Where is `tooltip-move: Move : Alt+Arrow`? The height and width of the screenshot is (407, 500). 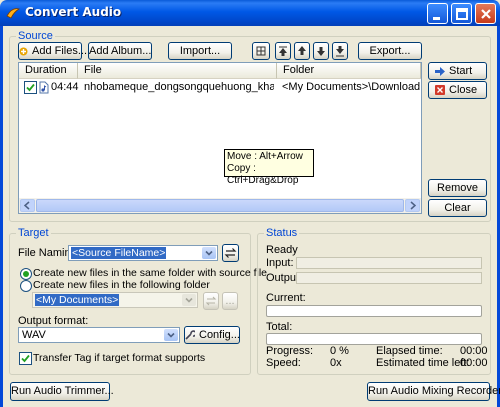 tooltip-move: Move : Alt+Arrow is located at coordinates (265, 156).